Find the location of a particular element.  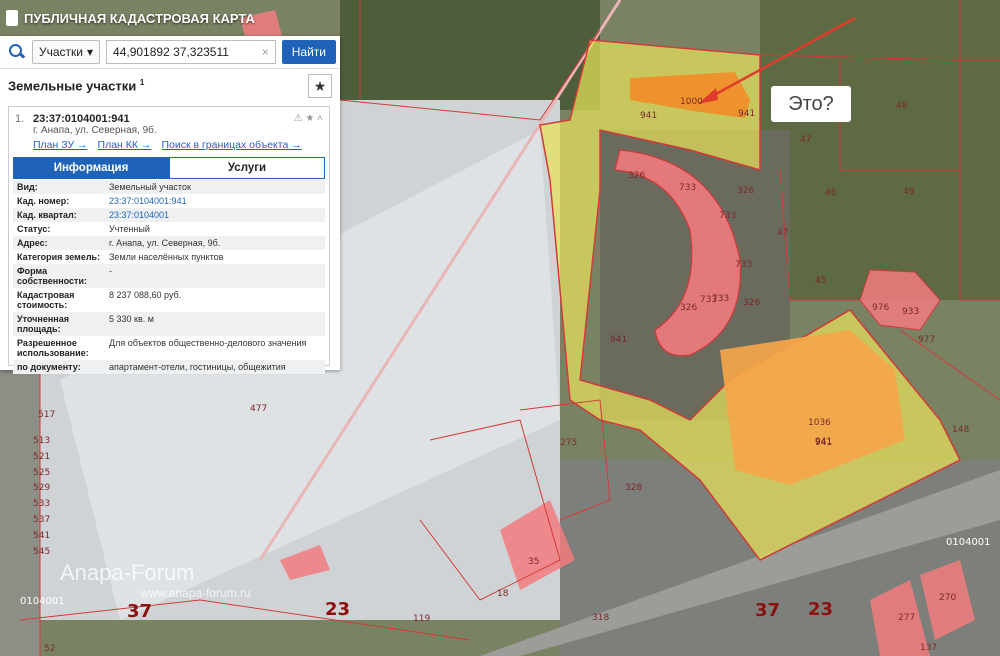

find-button: Найти is located at coordinates (308, 52).